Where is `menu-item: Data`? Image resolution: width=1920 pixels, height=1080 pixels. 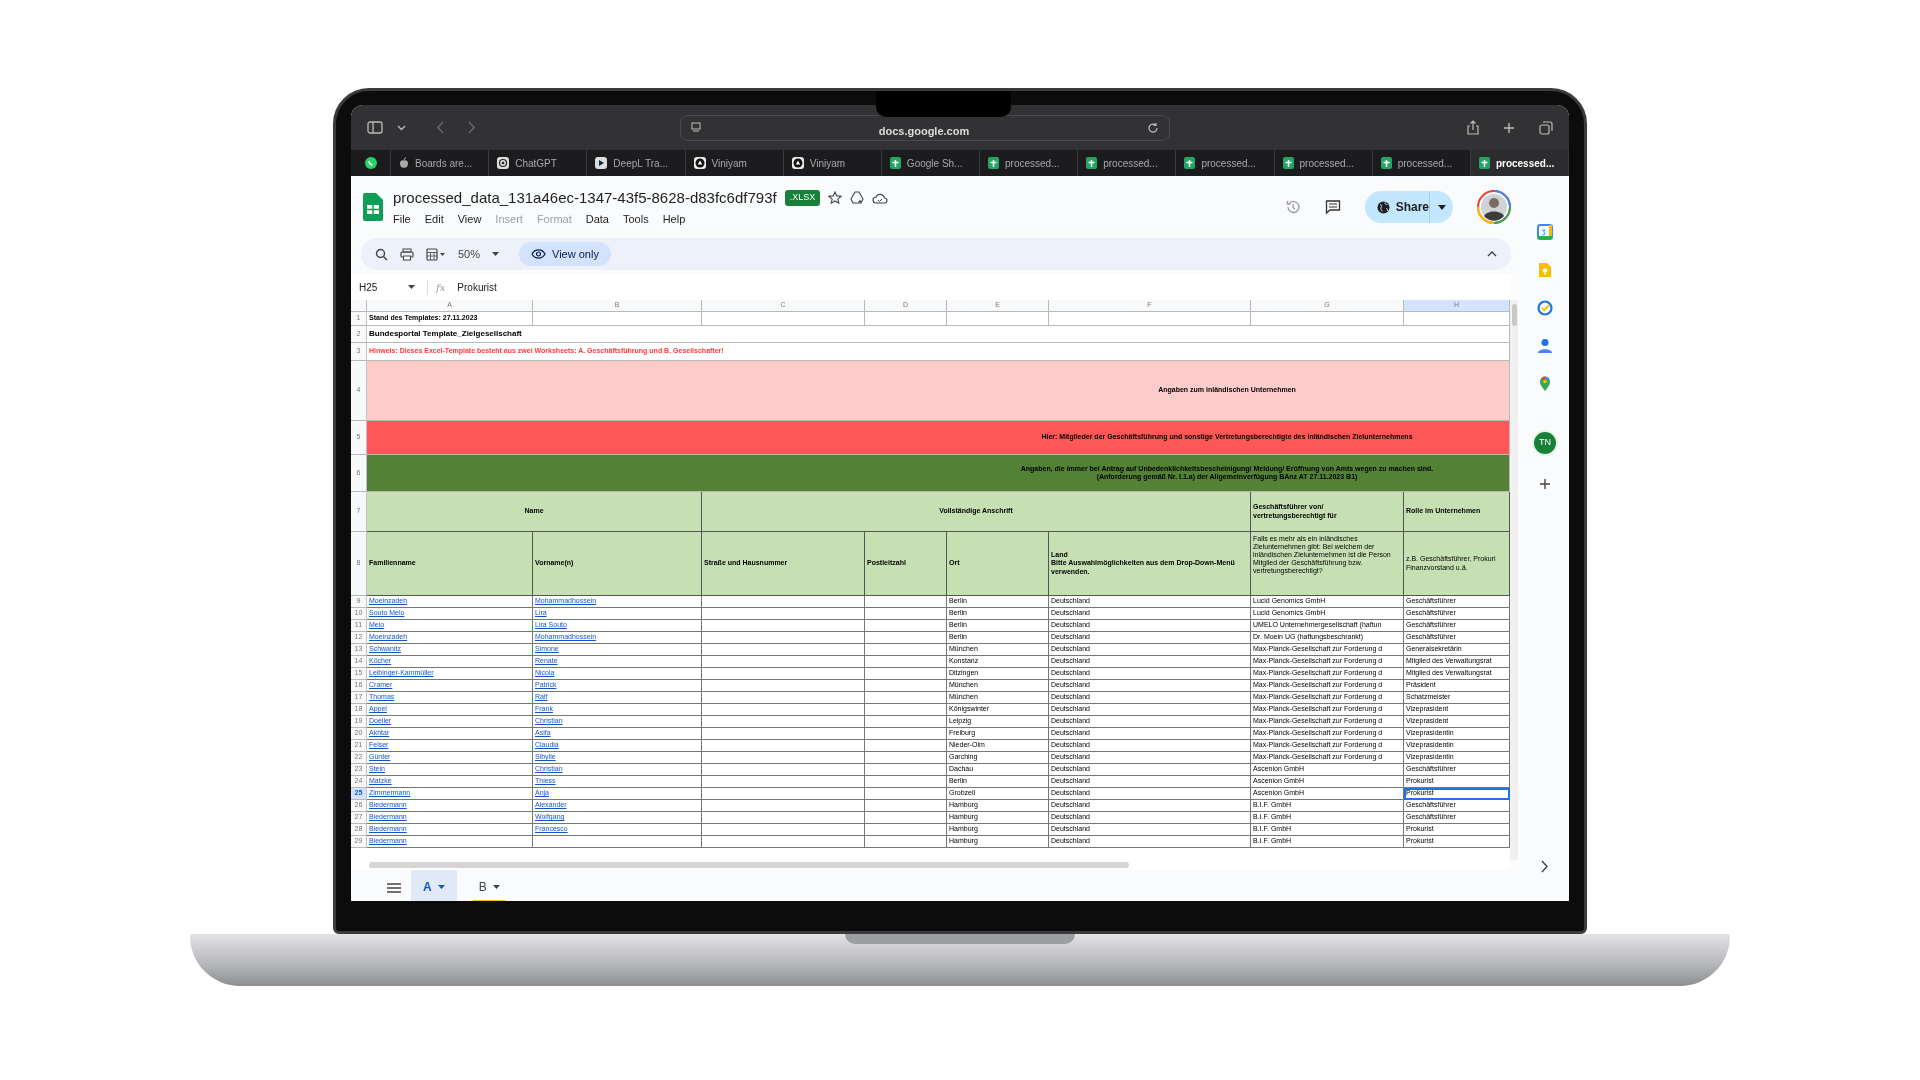 menu-item: Data is located at coordinates (597, 219).